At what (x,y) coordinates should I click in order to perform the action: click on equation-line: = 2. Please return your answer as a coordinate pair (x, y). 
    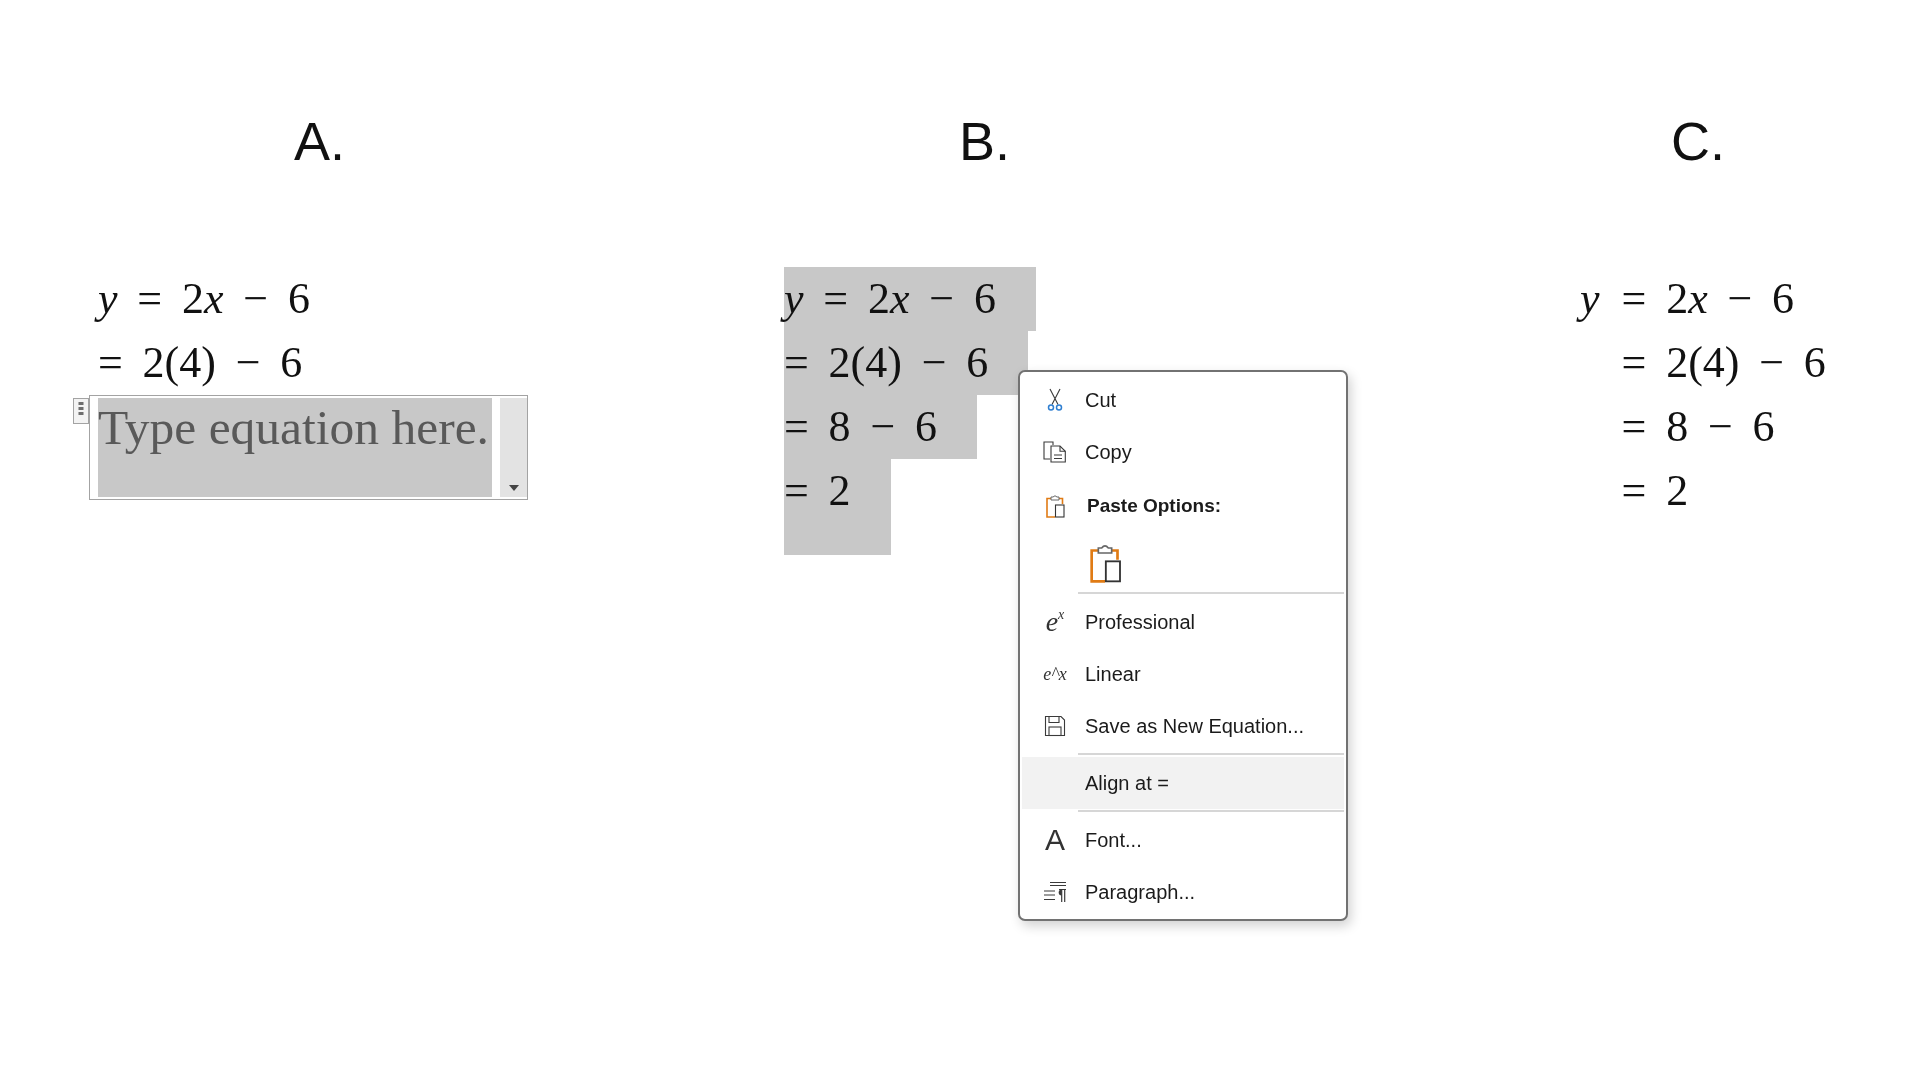
    Looking at the image, I should click on (1655, 491).